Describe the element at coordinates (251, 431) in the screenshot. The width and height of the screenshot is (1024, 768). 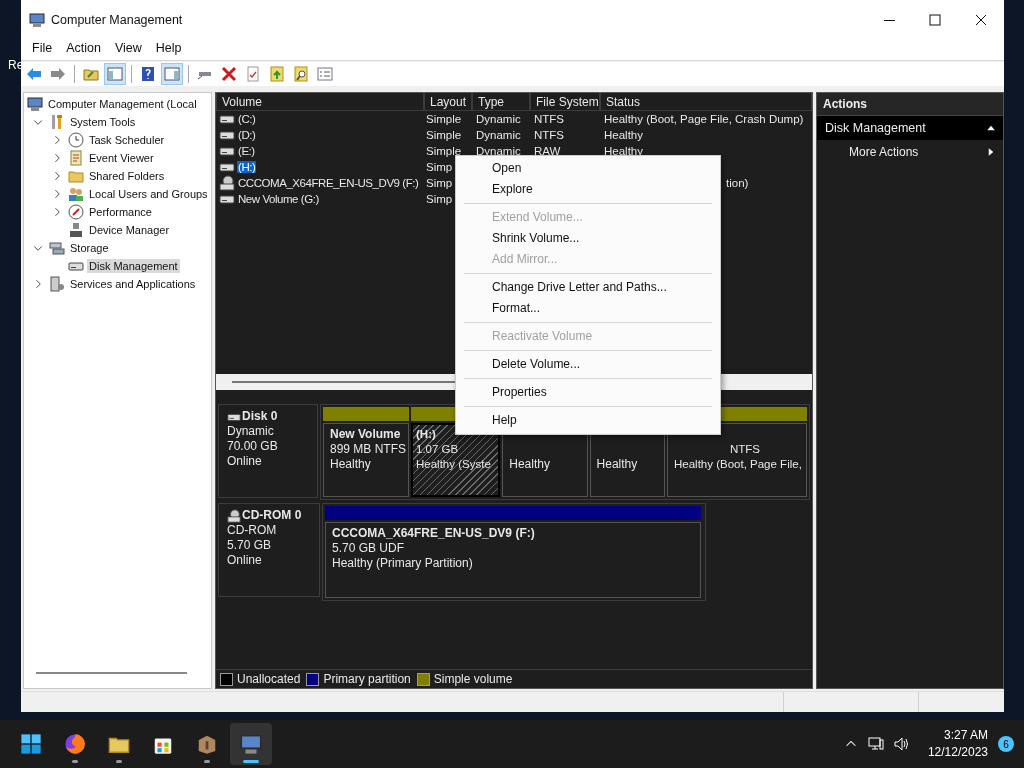
I see `disk-info: Dynamic` at that location.